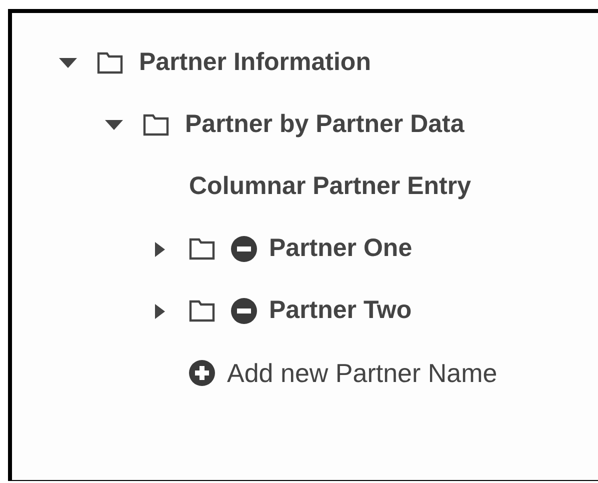 Image resolution: width=598 pixels, height=483 pixels. Describe the element at coordinates (324, 125) in the screenshot. I see `tree-item-label: Partner by Partner Data` at that location.